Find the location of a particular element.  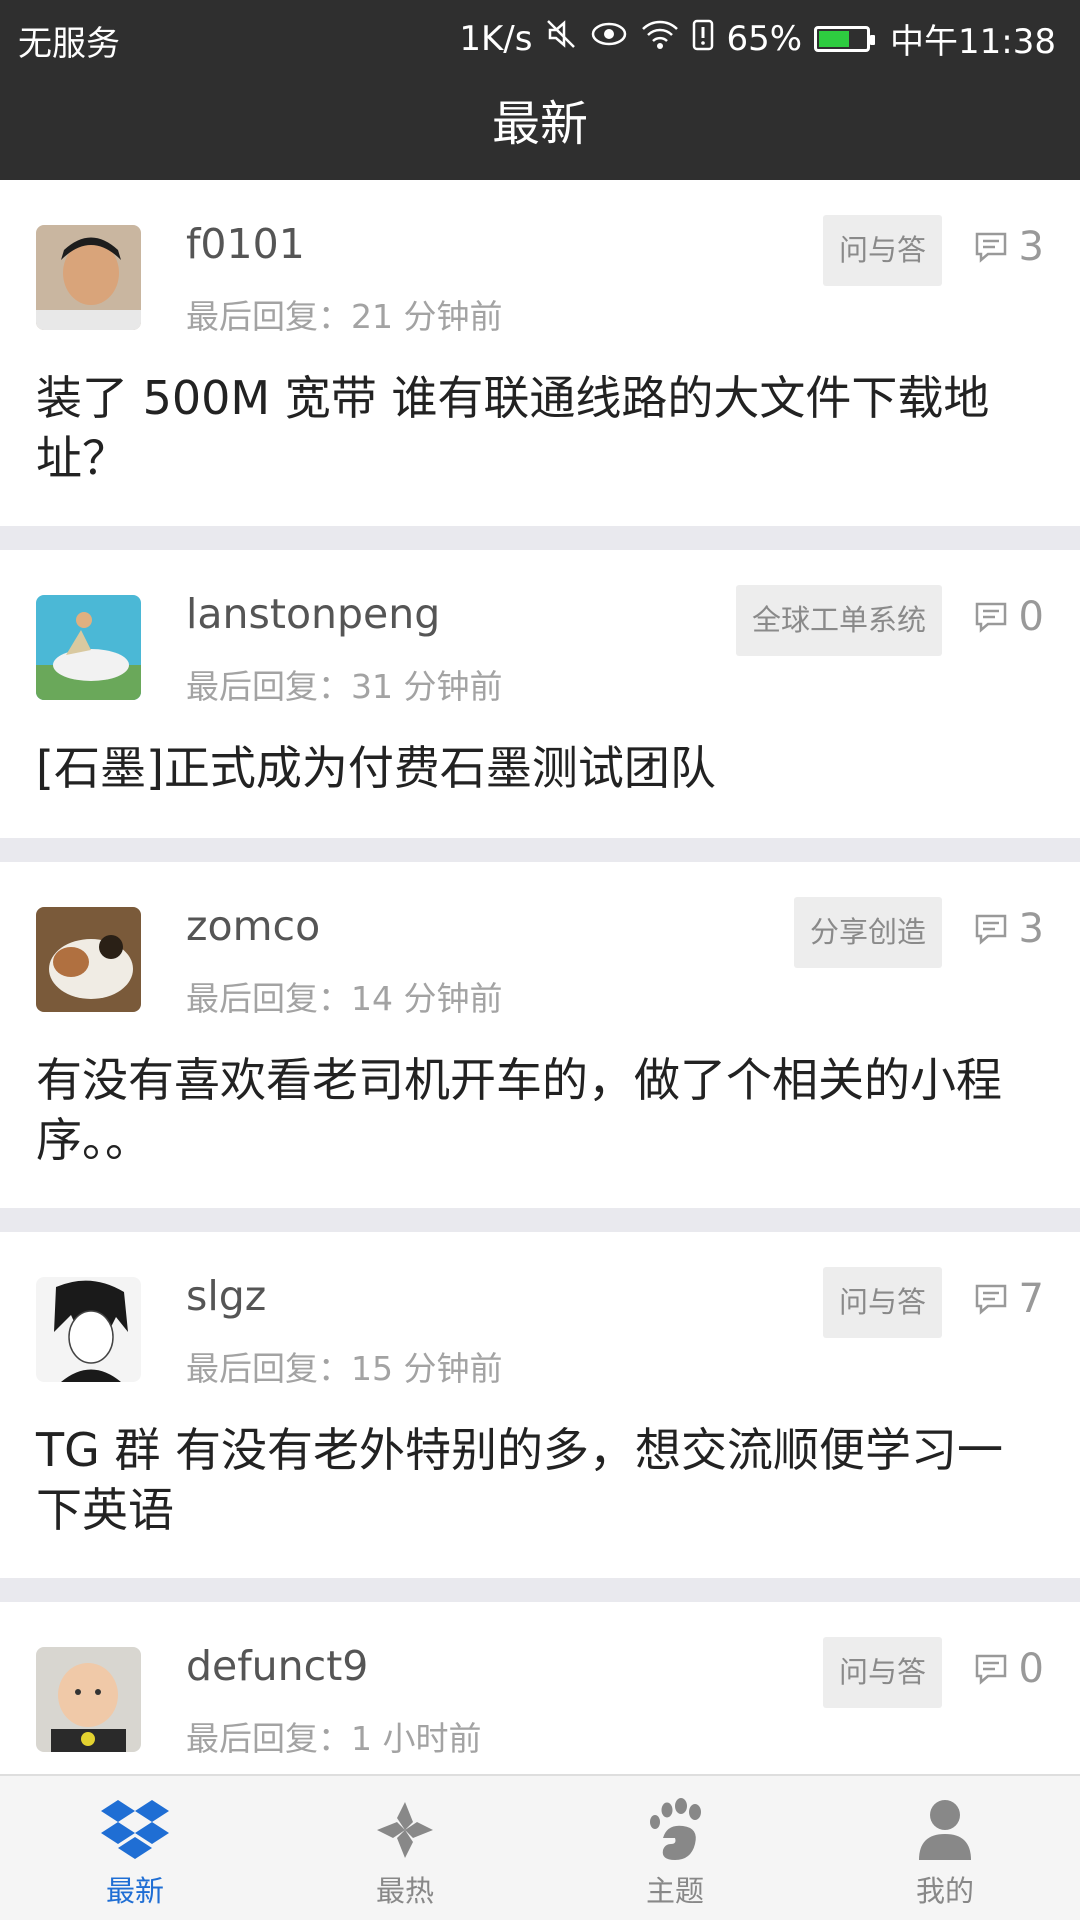

tab-latest: 最新 is located at coordinates (135, 1848).